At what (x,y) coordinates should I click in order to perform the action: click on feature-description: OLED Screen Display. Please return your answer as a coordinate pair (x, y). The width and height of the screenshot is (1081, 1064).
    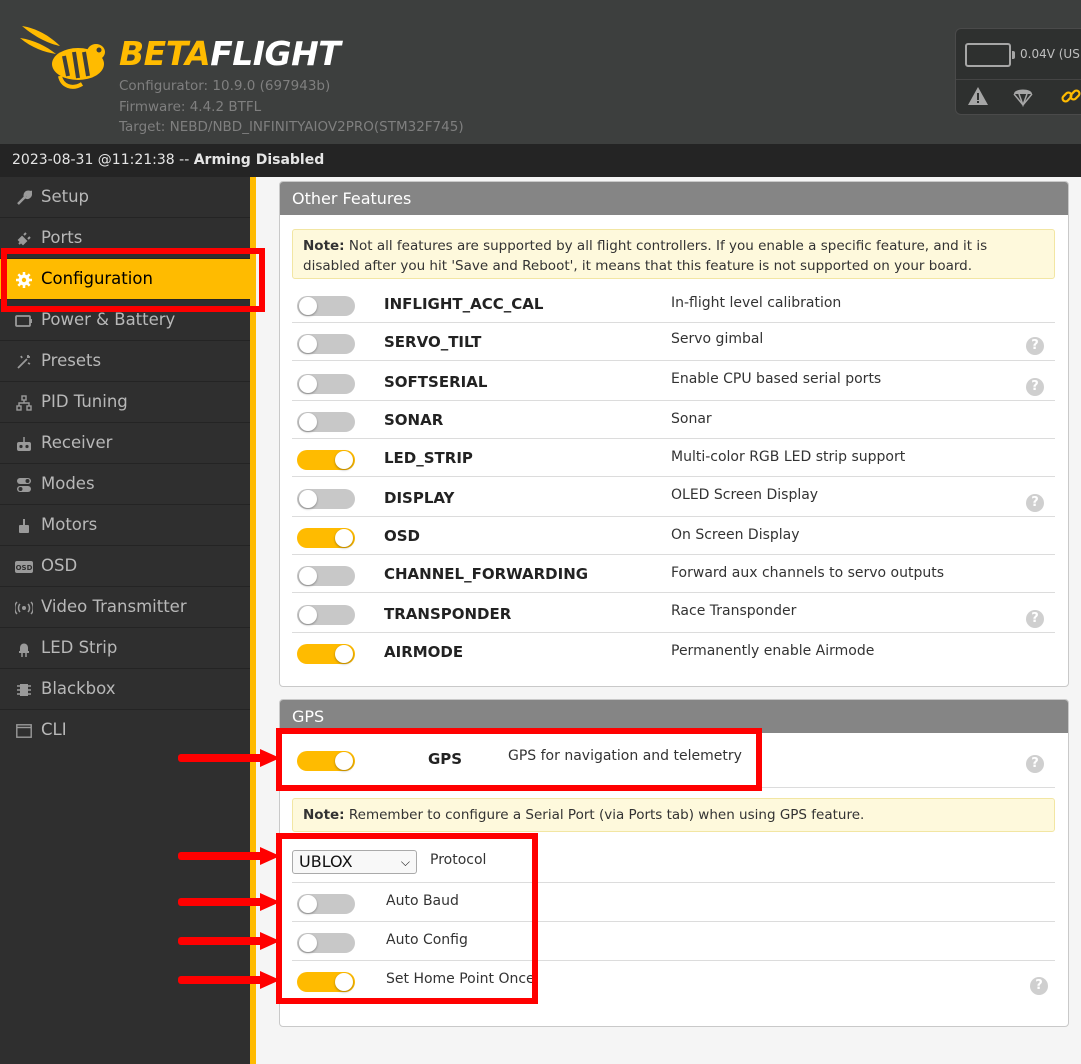
    Looking at the image, I should click on (745, 495).